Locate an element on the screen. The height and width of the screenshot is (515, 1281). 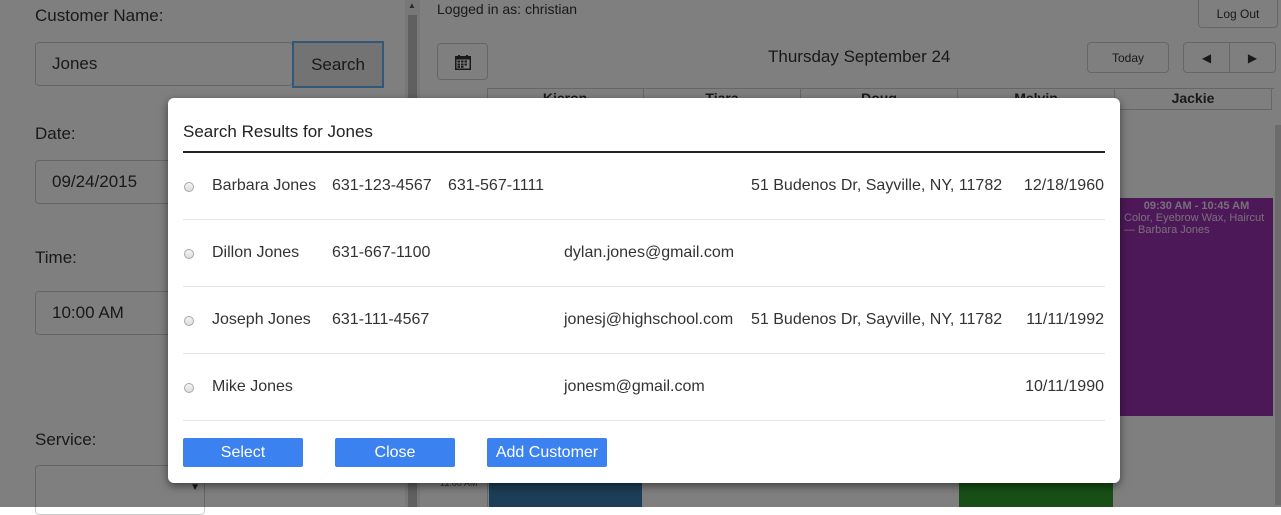
result-phone: 631-667-1100 is located at coordinates (381, 252).